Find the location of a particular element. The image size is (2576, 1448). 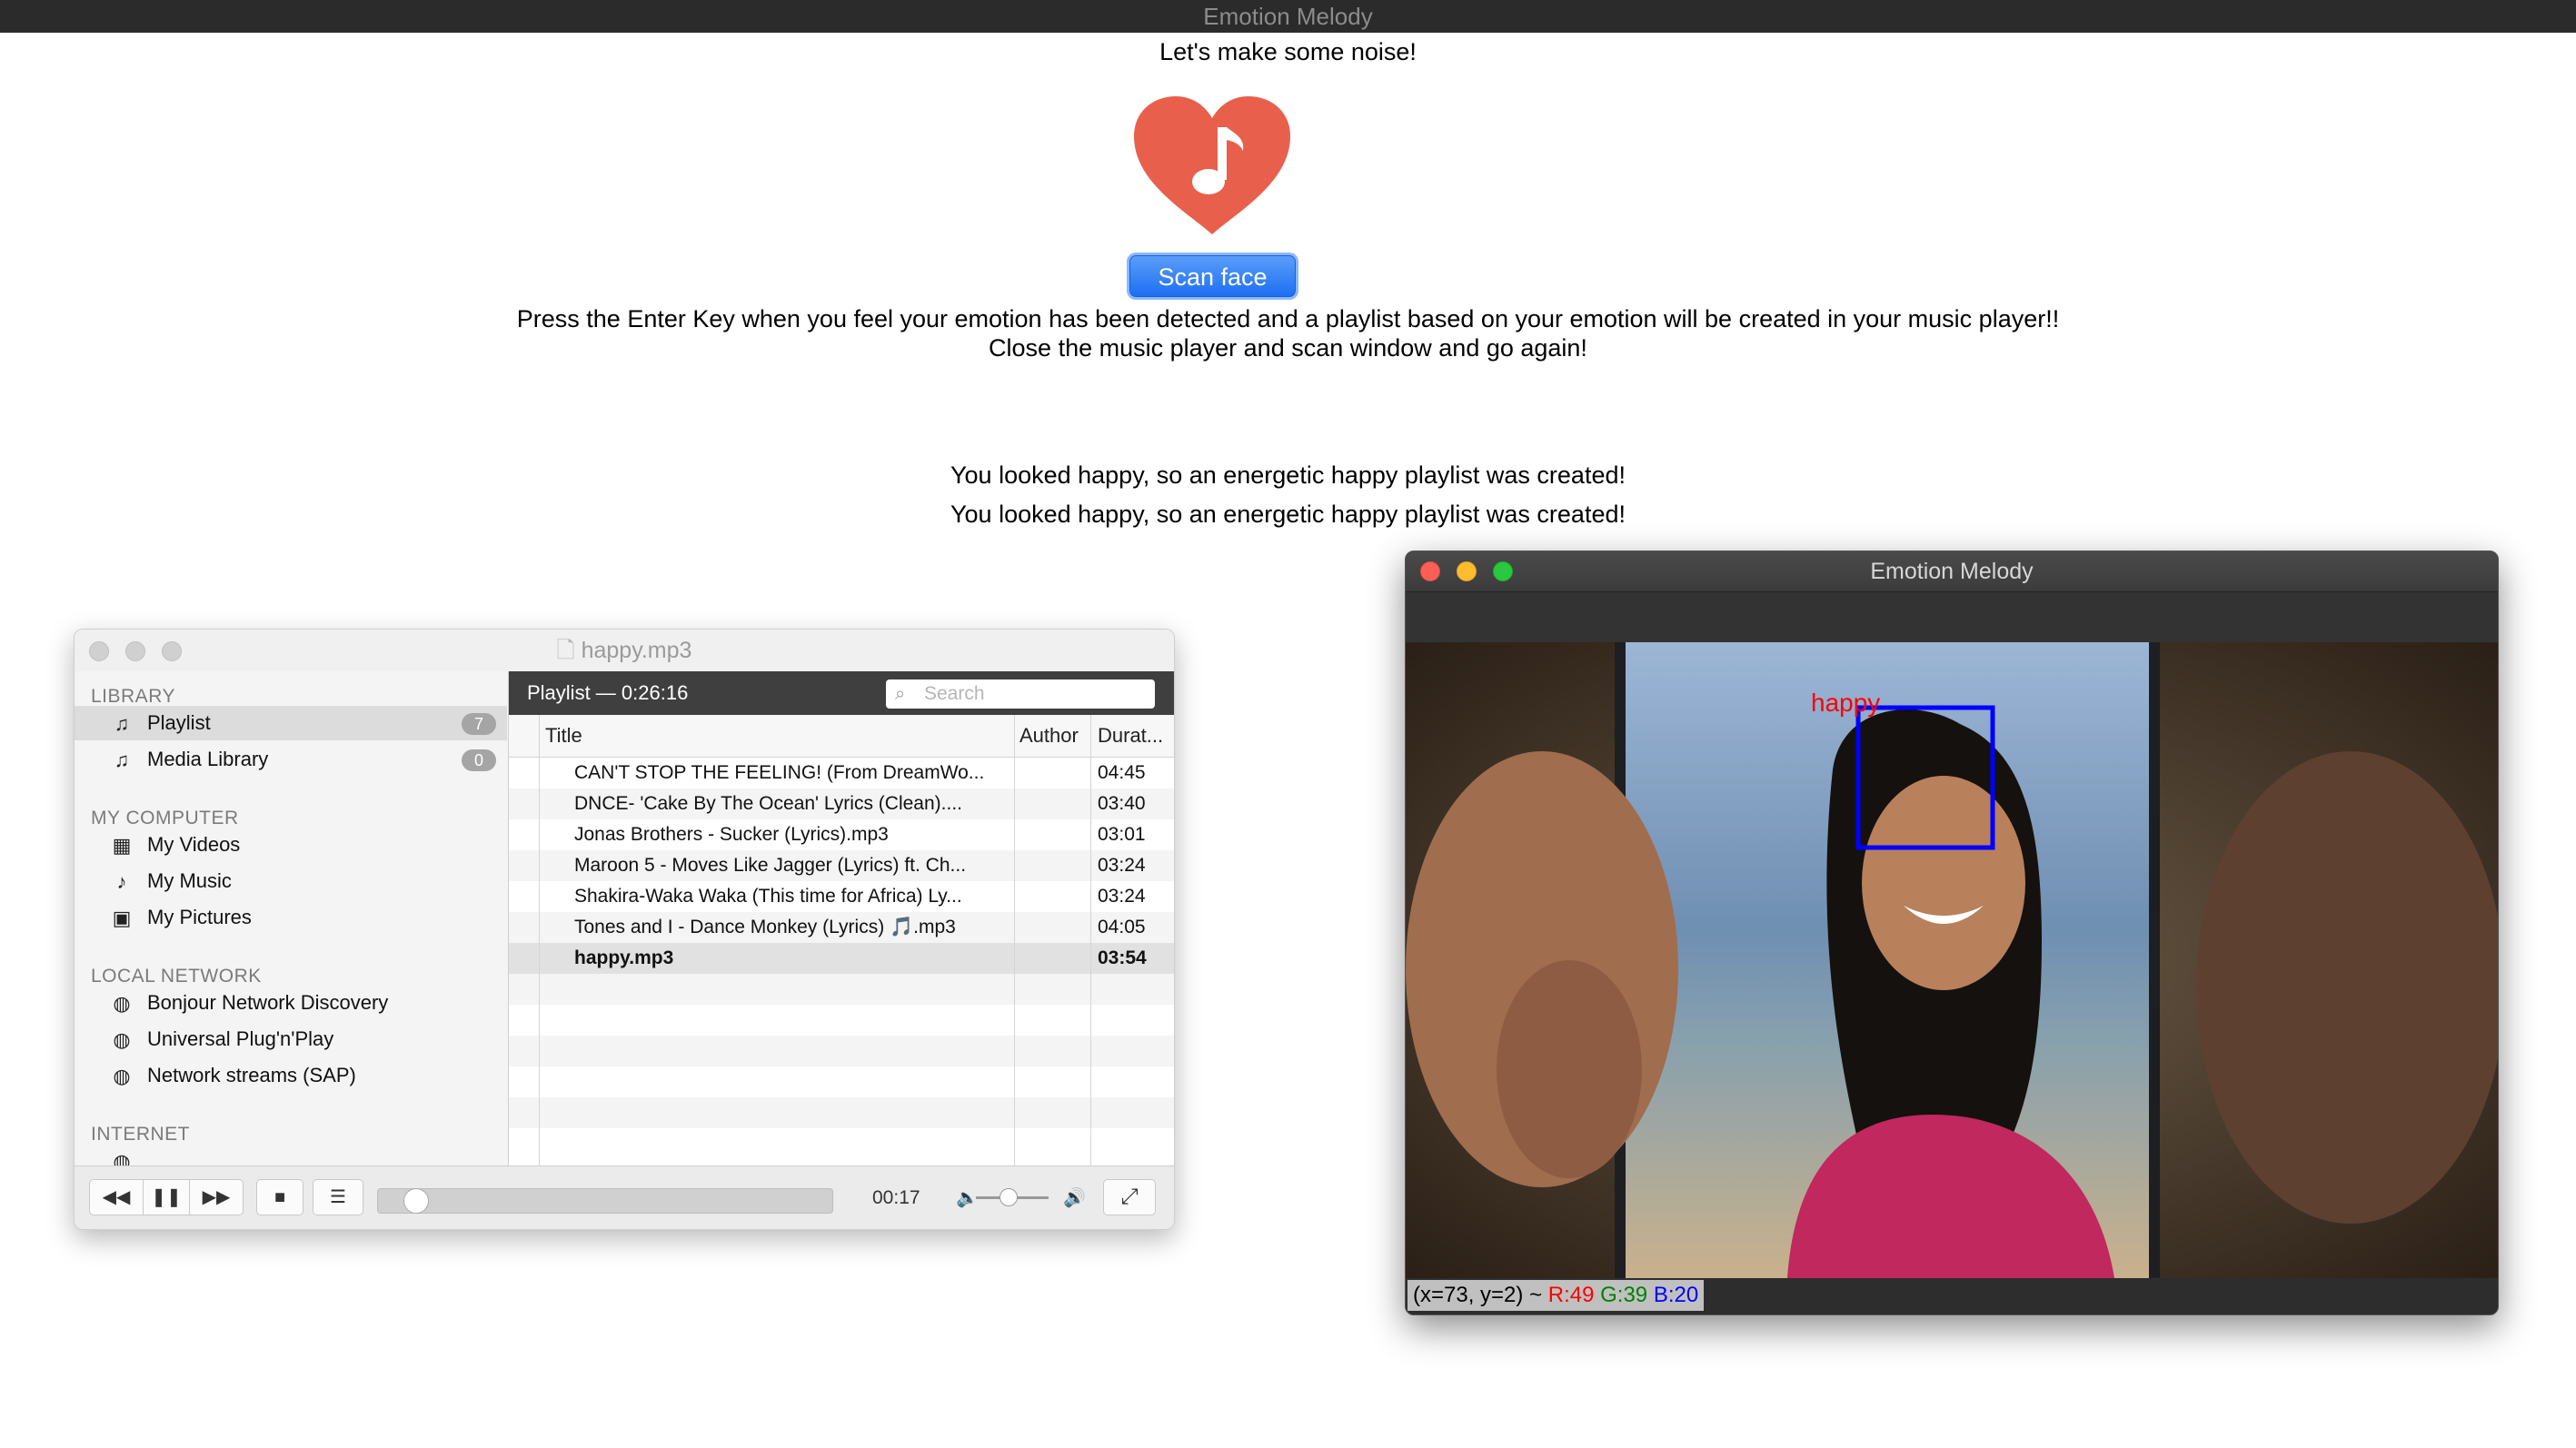

sidebar-item-sap: ◍ Network streams (SAP) is located at coordinates (291, 1076).